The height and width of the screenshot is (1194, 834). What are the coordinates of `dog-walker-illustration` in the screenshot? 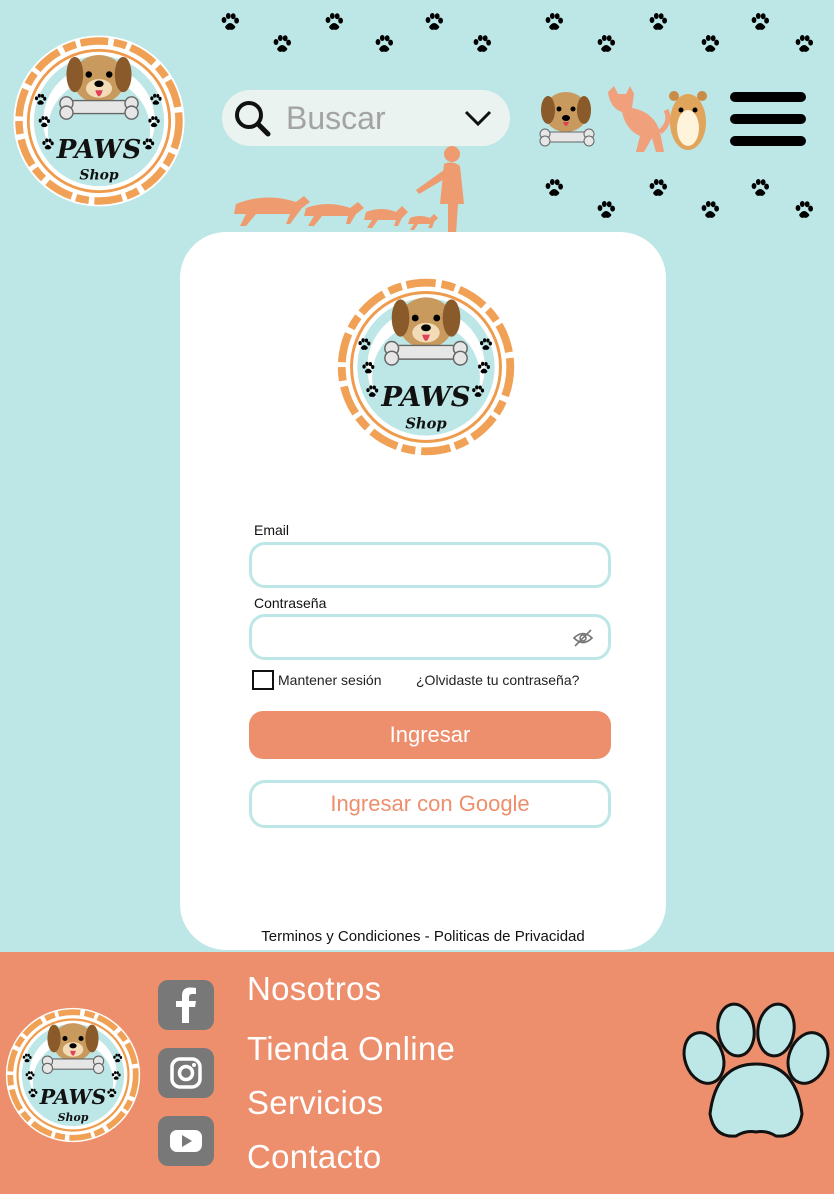 It's located at (349, 190).